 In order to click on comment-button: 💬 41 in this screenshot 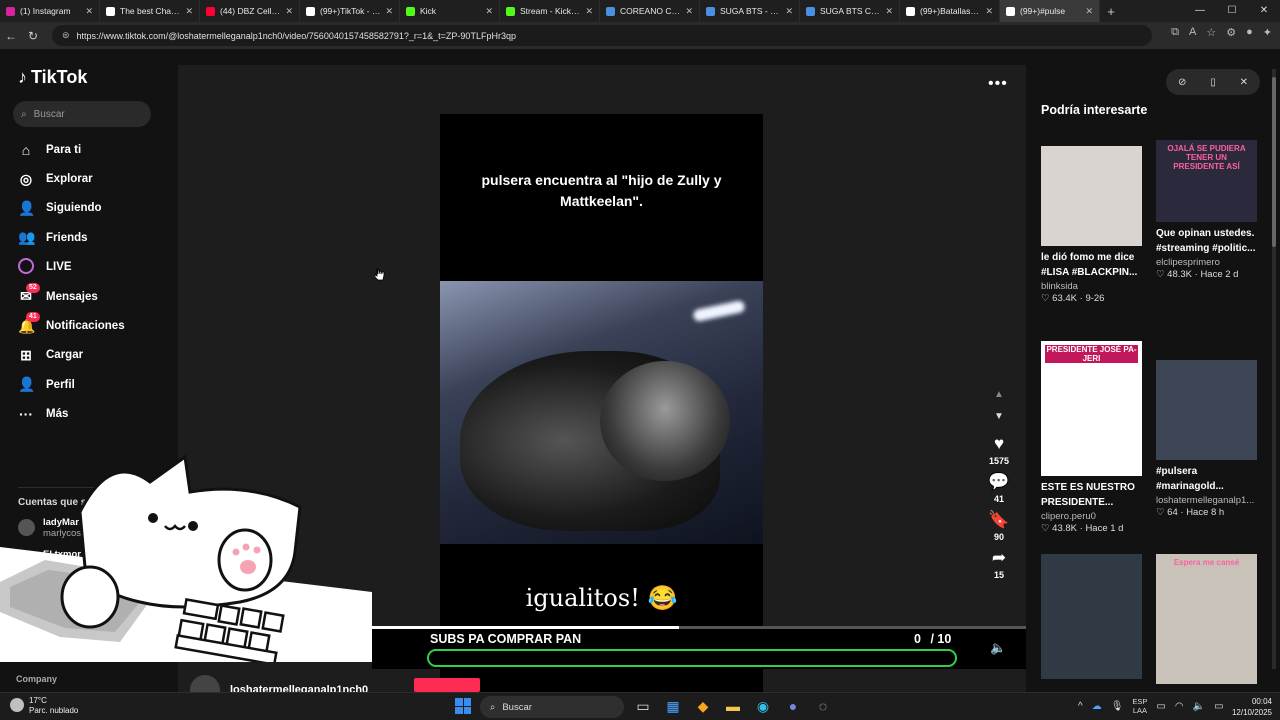, I will do `click(999, 488)`.